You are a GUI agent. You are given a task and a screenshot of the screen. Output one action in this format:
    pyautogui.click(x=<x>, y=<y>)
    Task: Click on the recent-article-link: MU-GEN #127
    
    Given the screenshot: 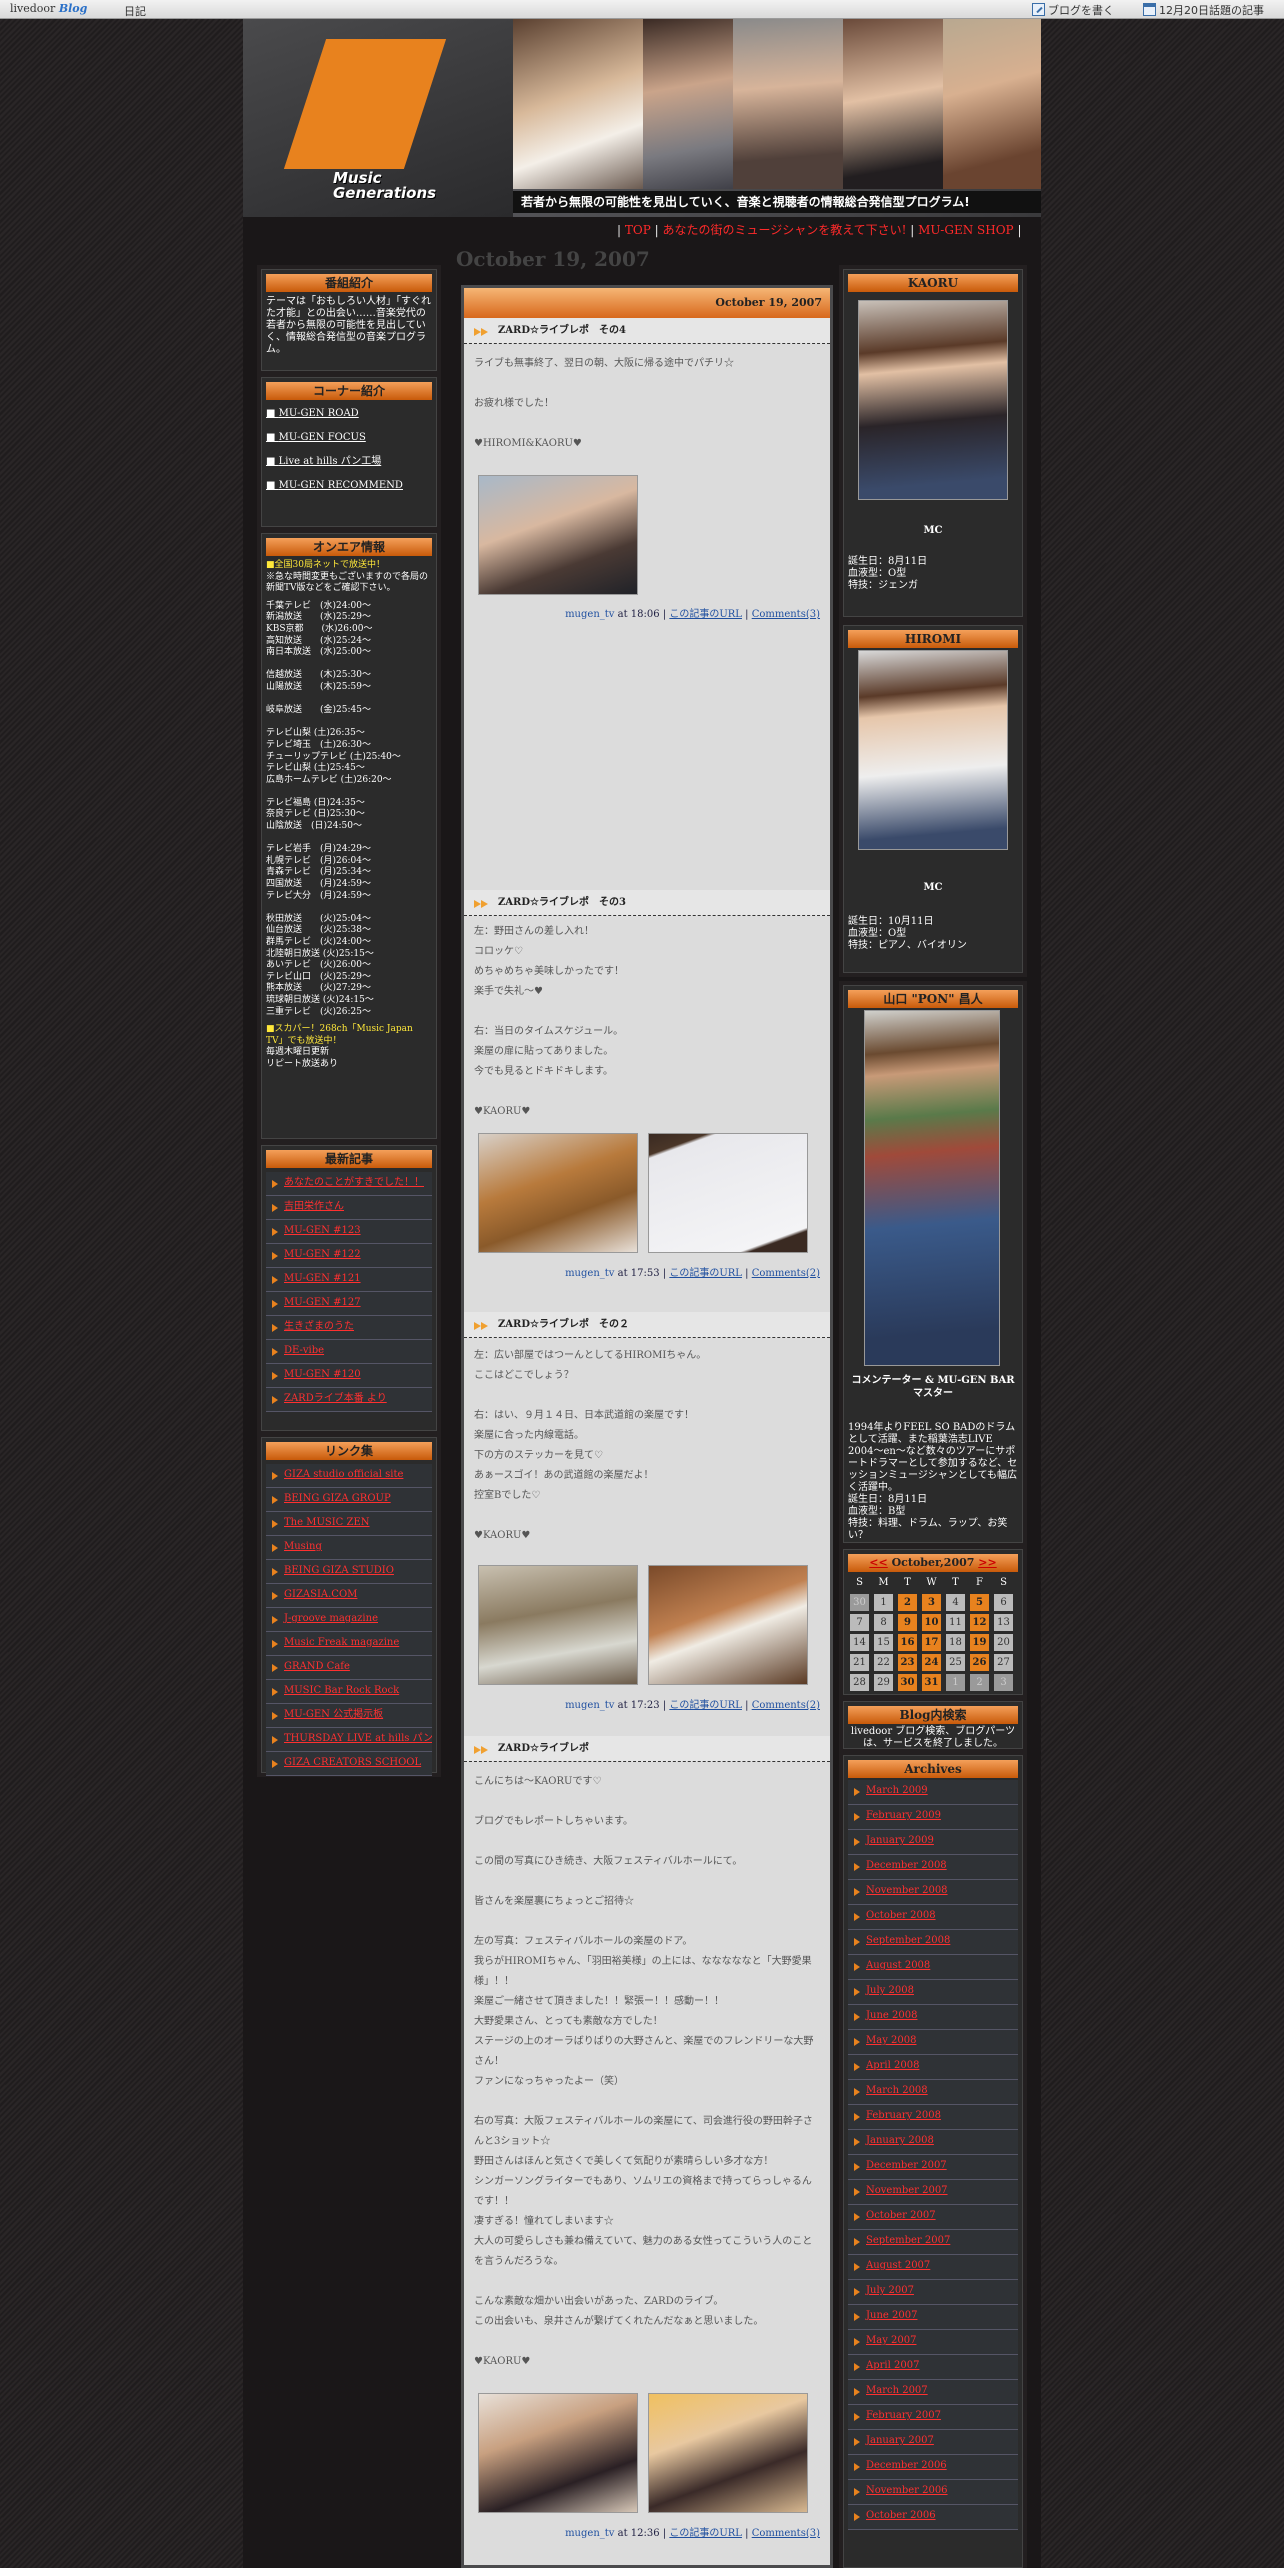 What is the action you would take?
    pyautogui.click(x=349, y=1304)
    